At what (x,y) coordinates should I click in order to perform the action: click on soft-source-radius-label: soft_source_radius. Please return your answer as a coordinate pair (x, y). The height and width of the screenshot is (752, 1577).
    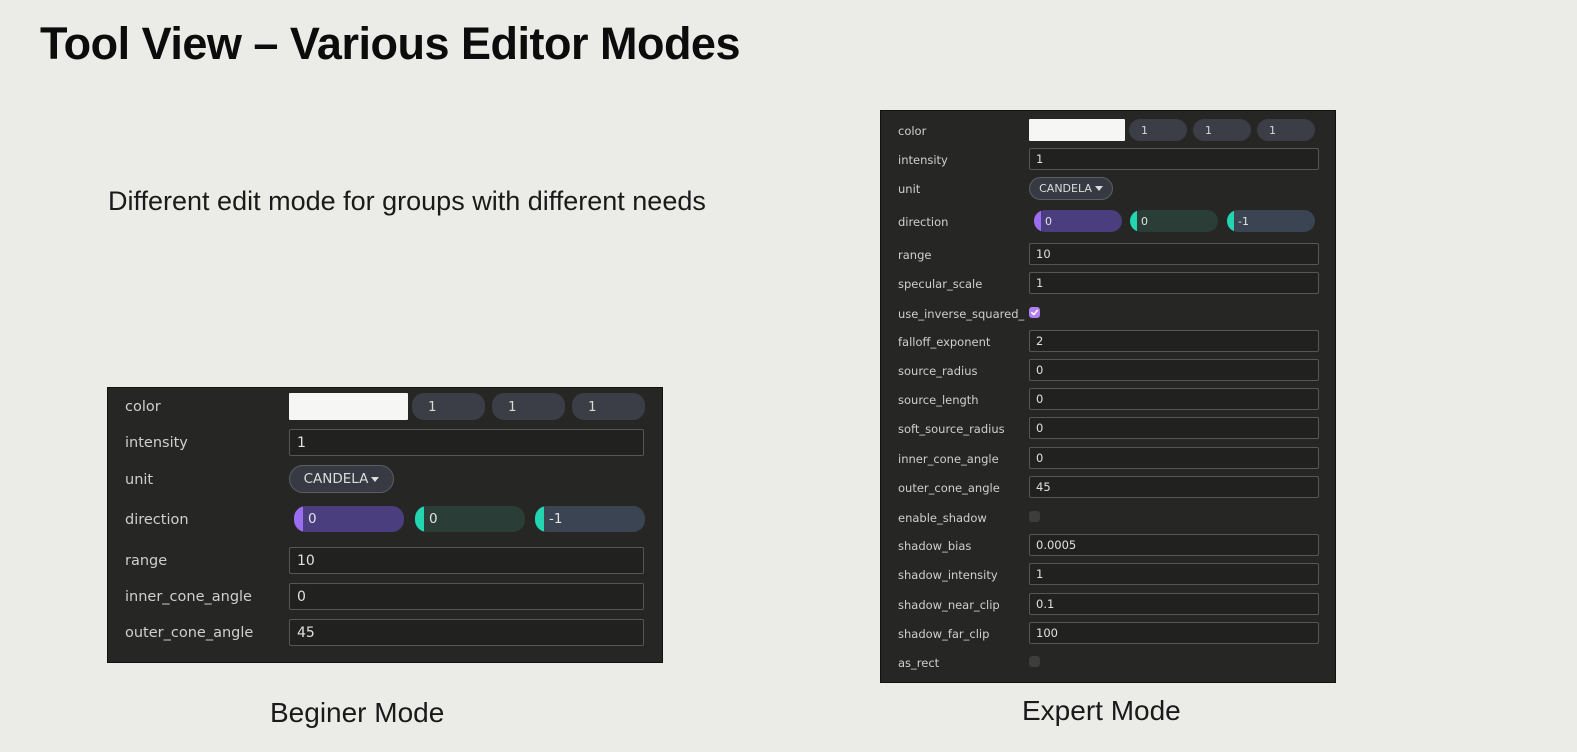
    Looking at the image, I should click on (951, 429).